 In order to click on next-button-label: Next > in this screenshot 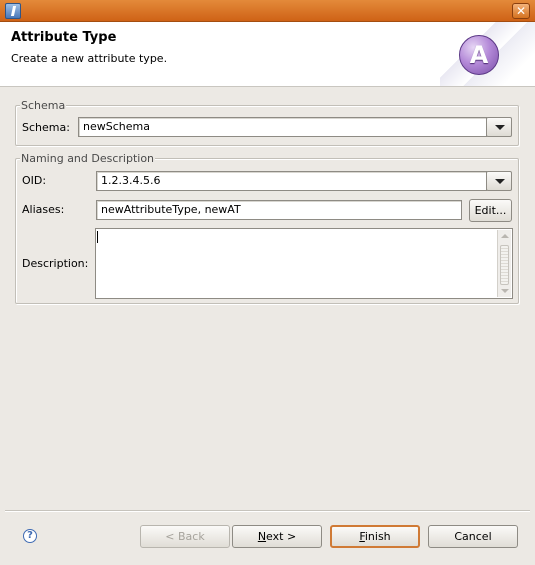, I will do `click(277, 536)`.